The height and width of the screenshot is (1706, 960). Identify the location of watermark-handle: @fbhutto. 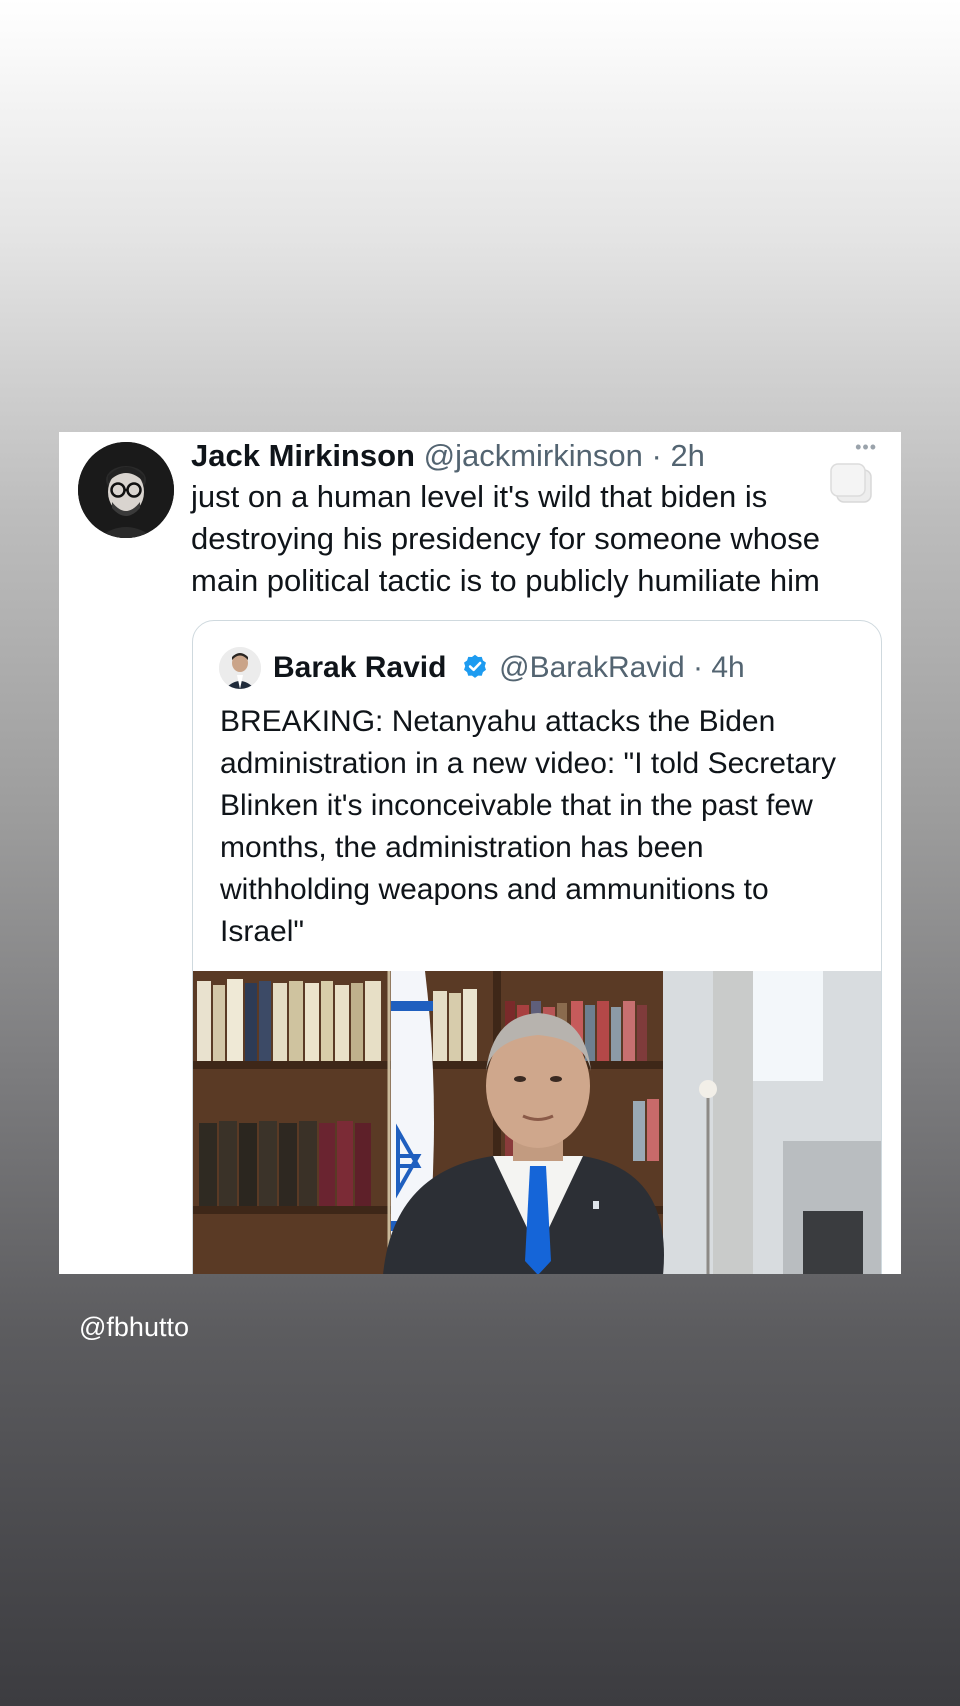
(134, 1327).